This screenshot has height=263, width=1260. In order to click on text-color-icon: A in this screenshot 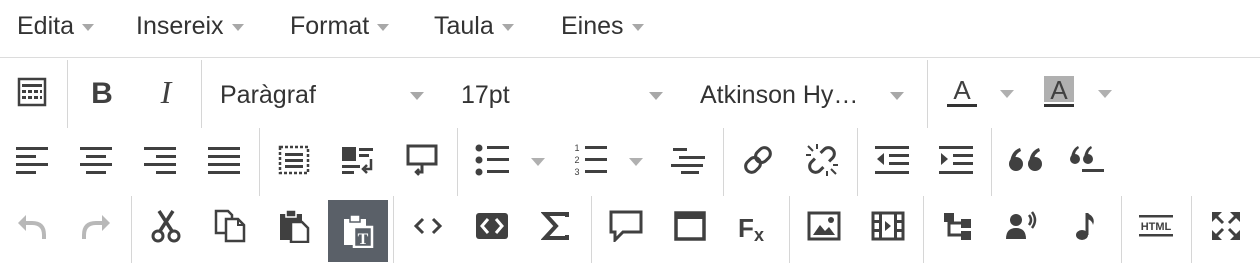, I will do `click(962, 91)`.